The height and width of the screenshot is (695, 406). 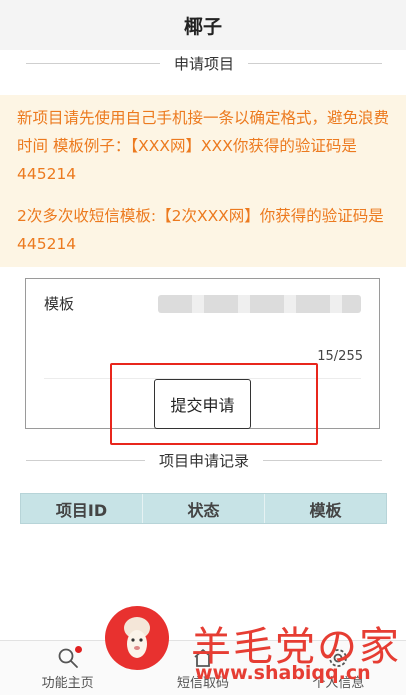 I want to click on tab-profile-label: 个人信息, so click(x=338, y=683).